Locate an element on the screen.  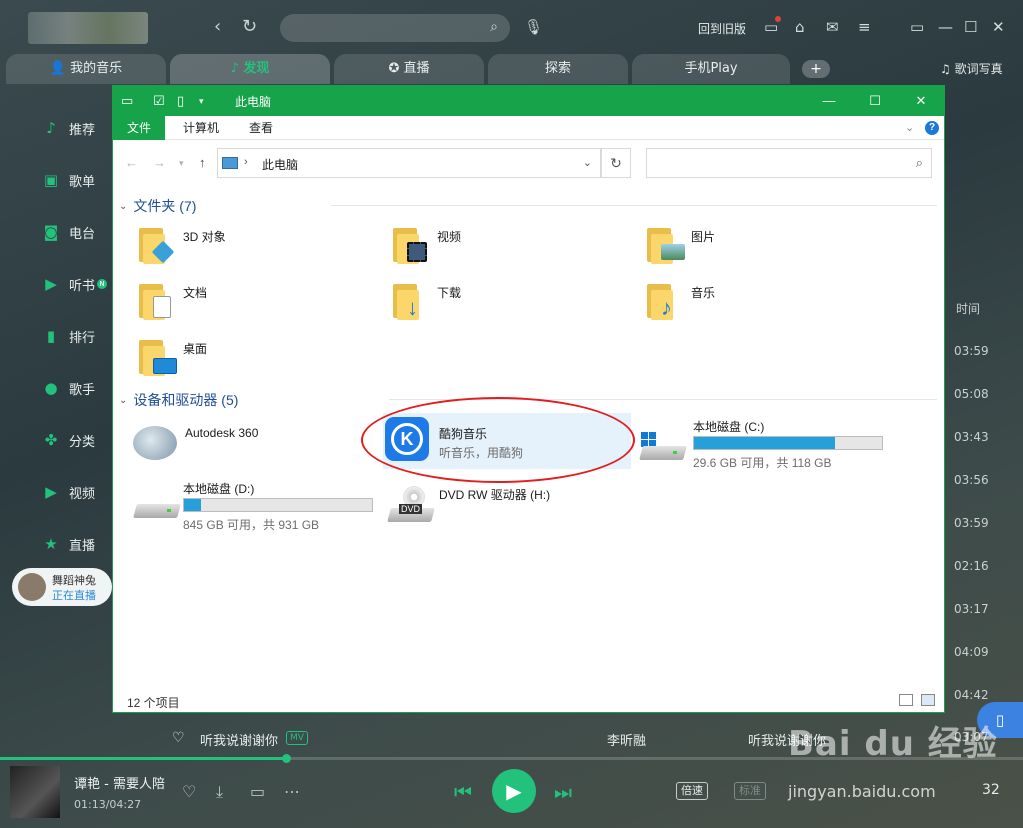
address-bar: › 此电脑 ⌄ is located at coordinates (409, 163).